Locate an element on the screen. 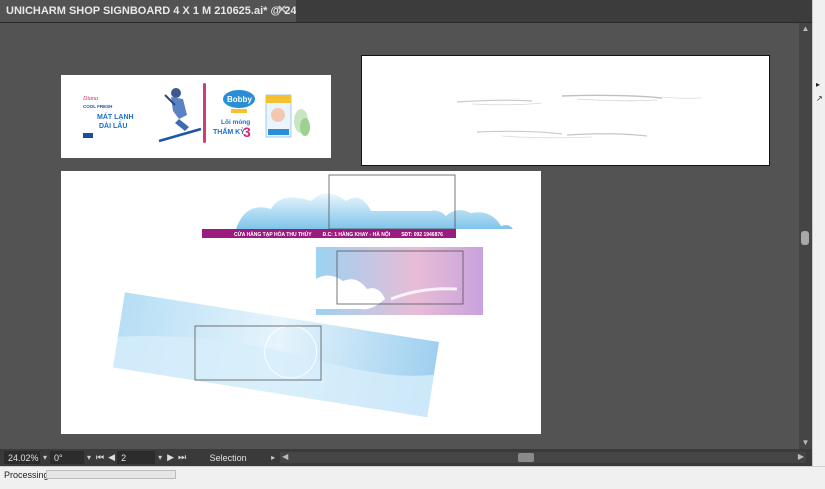 This screenshot has width=825, height=489. zoom-field: 24.02% is located at coordinates (22, 457).